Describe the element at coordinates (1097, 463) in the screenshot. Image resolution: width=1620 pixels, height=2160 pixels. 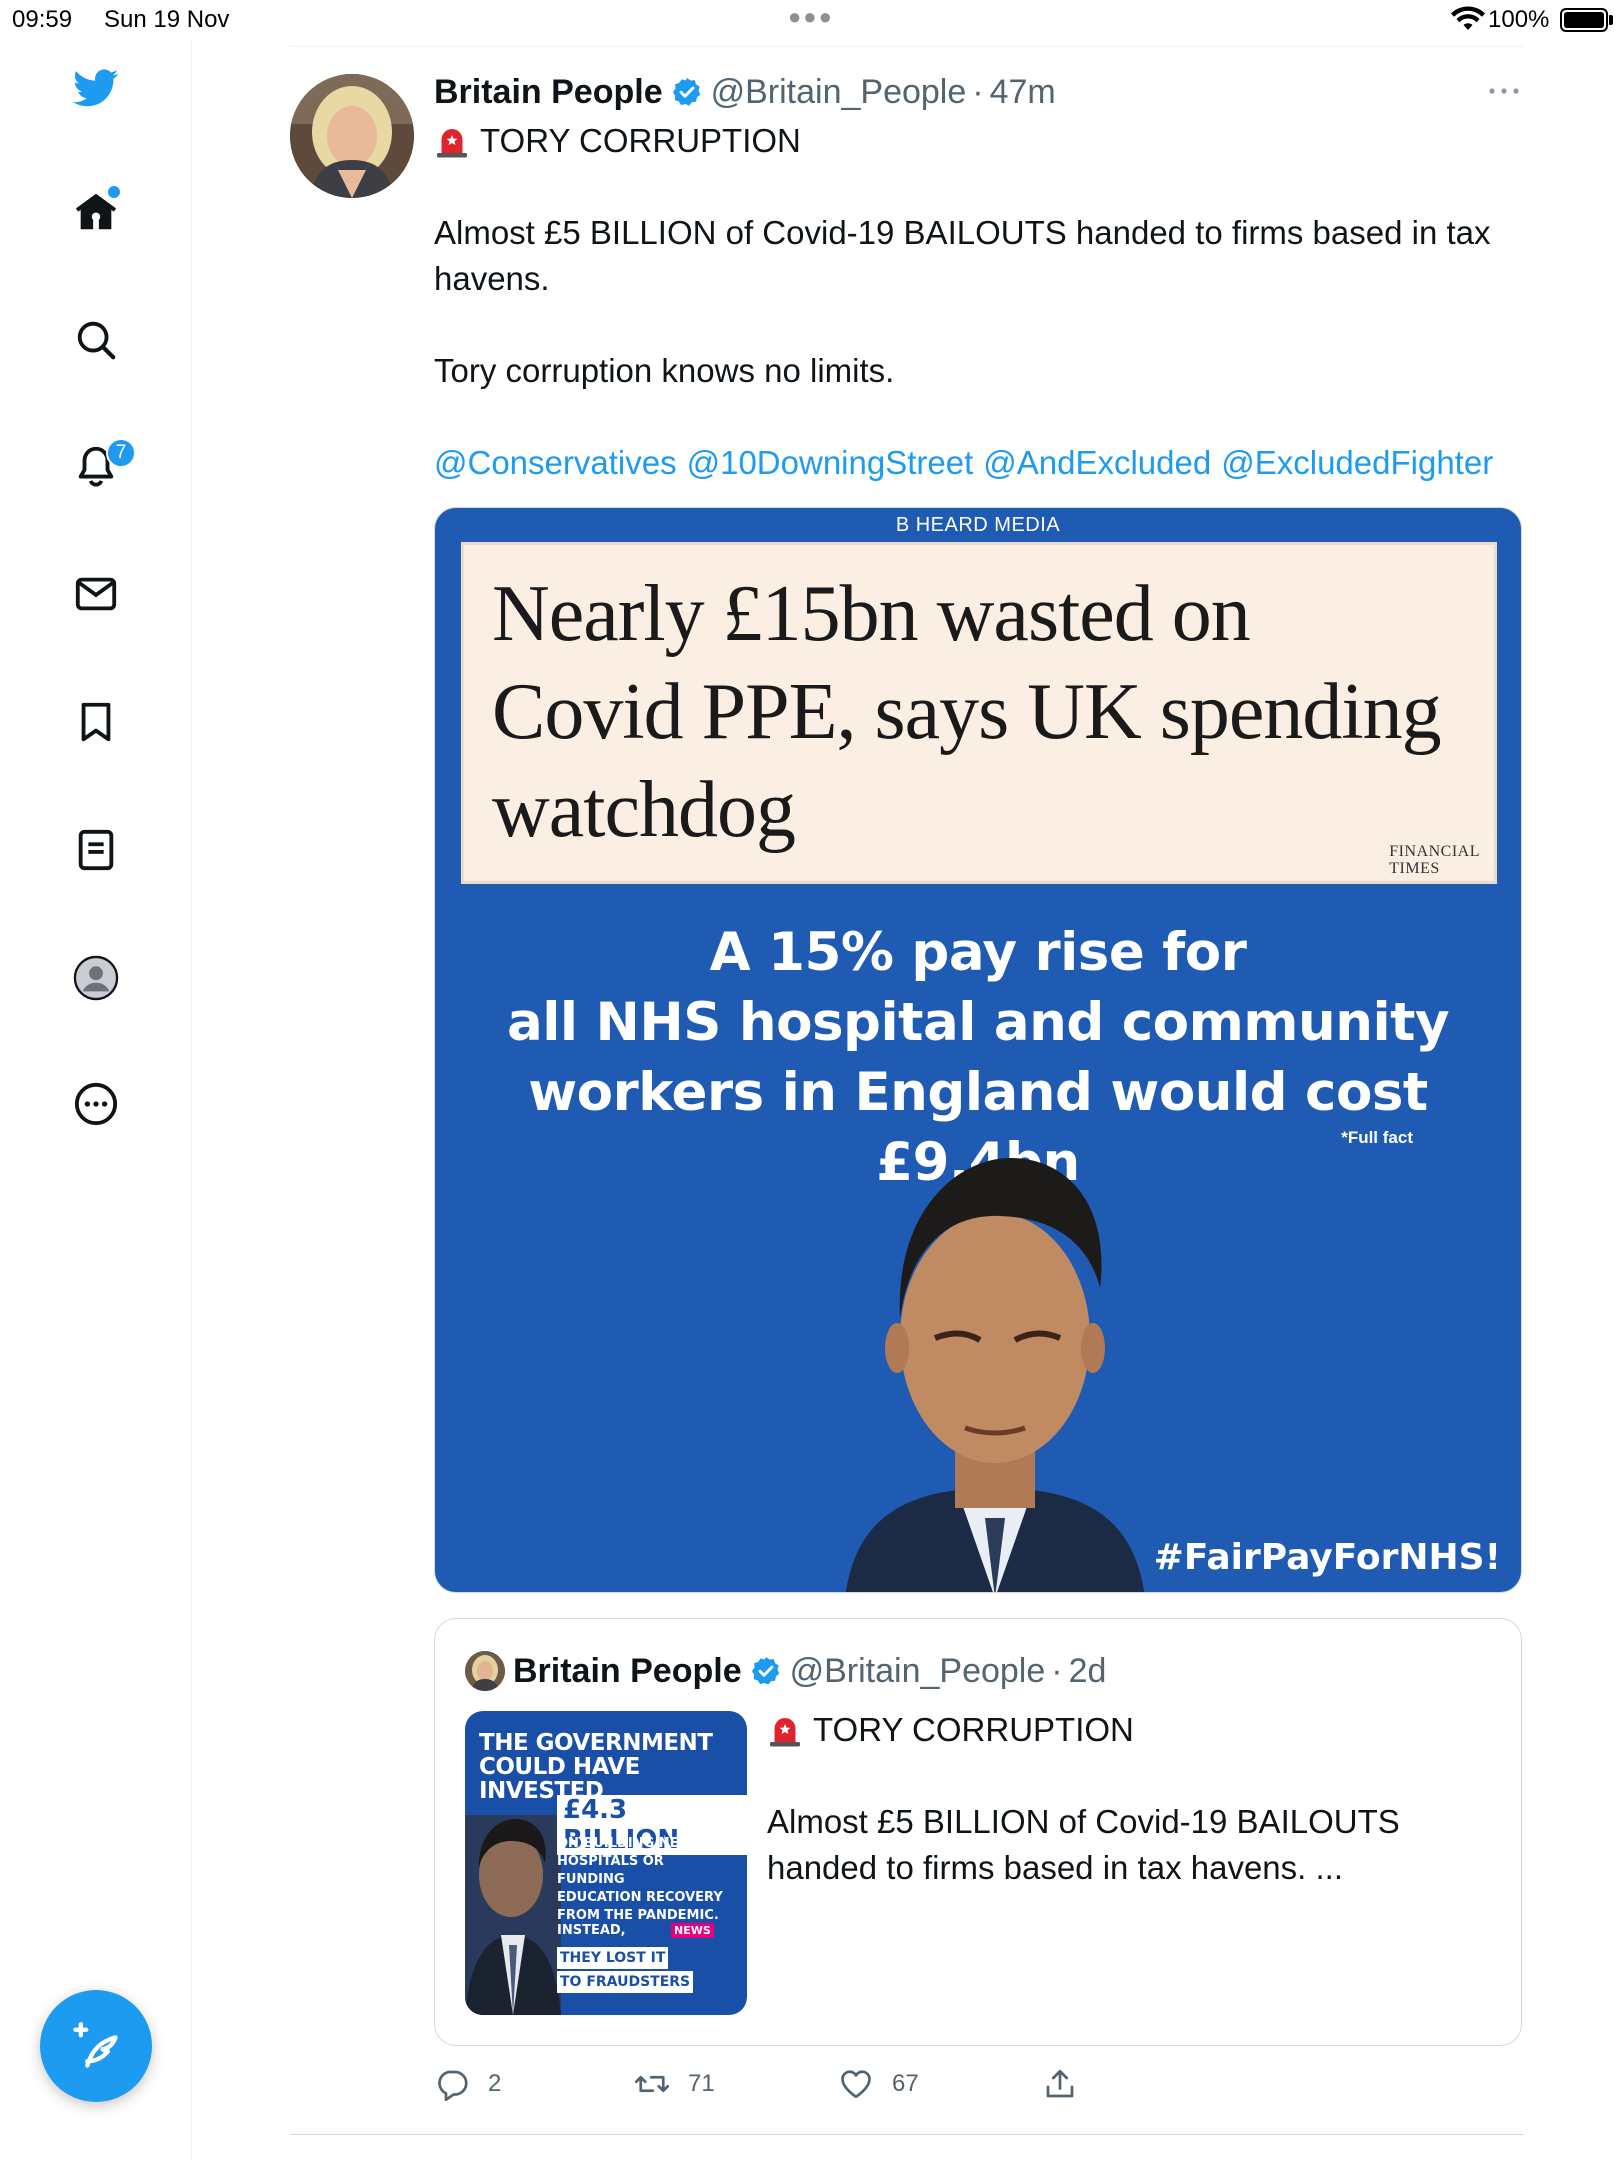
I see `mention-link: @AndExcluded` at that location.